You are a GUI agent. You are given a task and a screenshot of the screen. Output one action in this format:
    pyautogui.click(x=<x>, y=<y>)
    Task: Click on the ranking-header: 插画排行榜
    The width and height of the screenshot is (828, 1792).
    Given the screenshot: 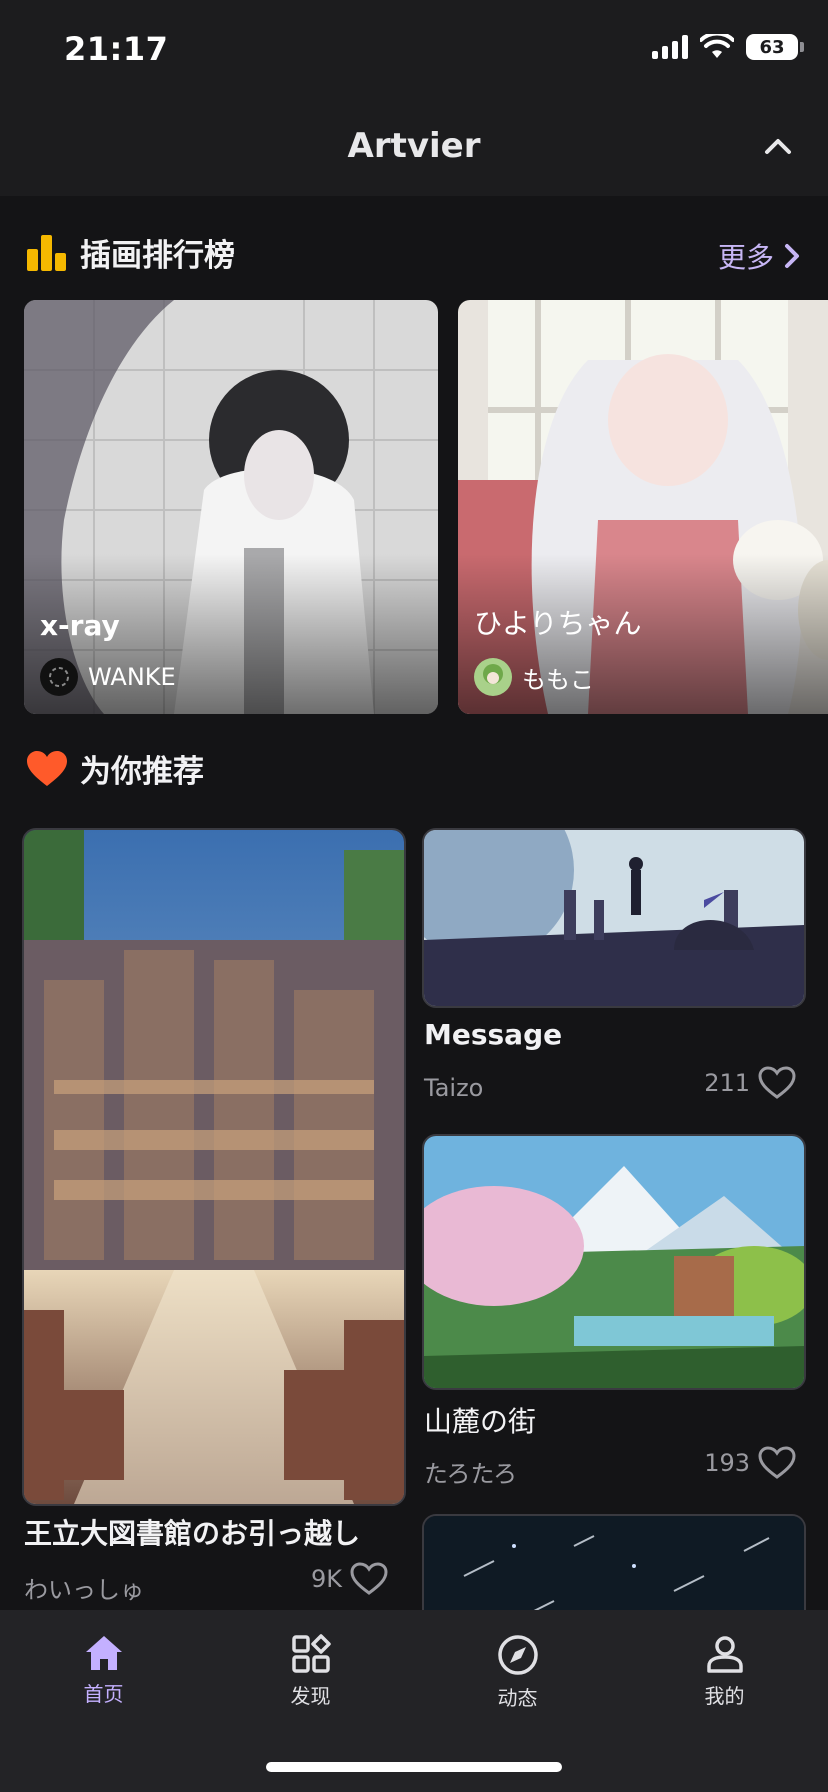 What is the action you would take?
    pyautogui.click(x=130, y=252)
    